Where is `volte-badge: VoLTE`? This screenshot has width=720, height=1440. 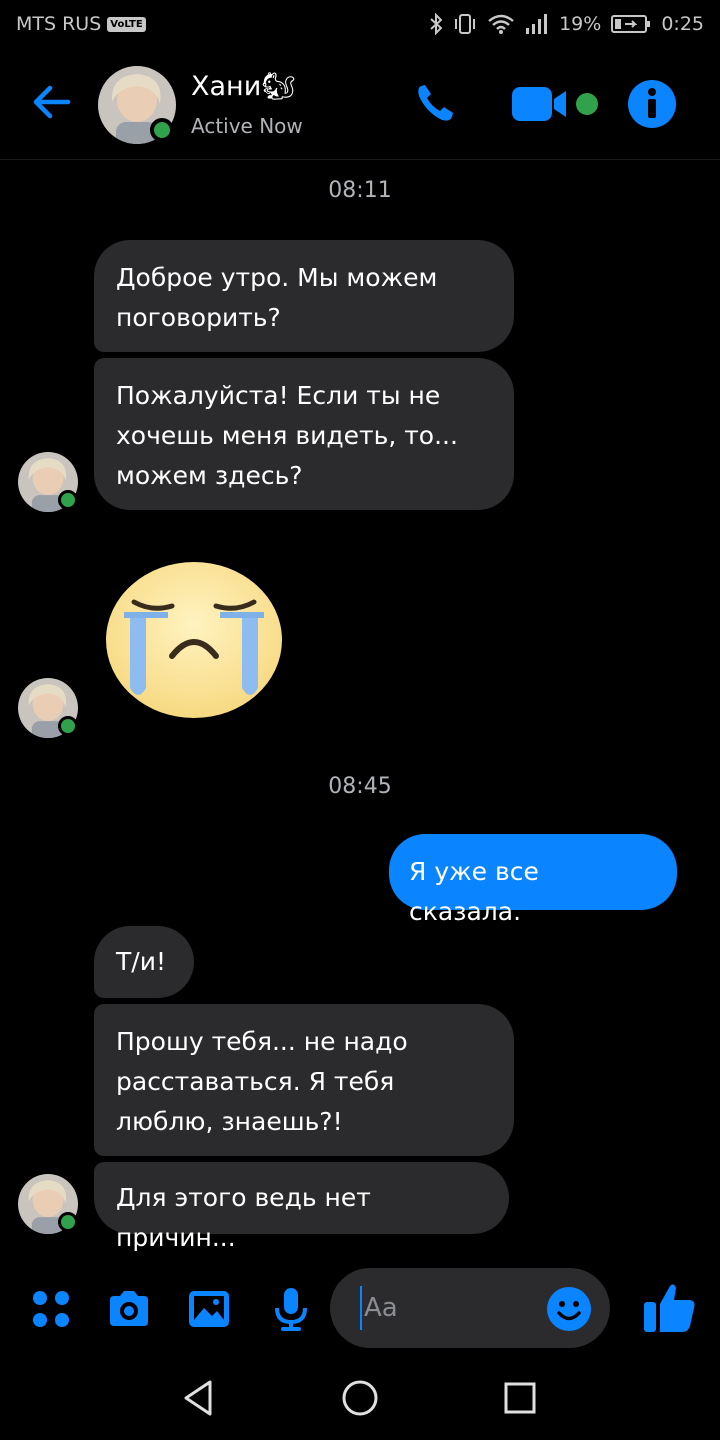 volte-badge: VoLTE is located at coordinates (126, 24).